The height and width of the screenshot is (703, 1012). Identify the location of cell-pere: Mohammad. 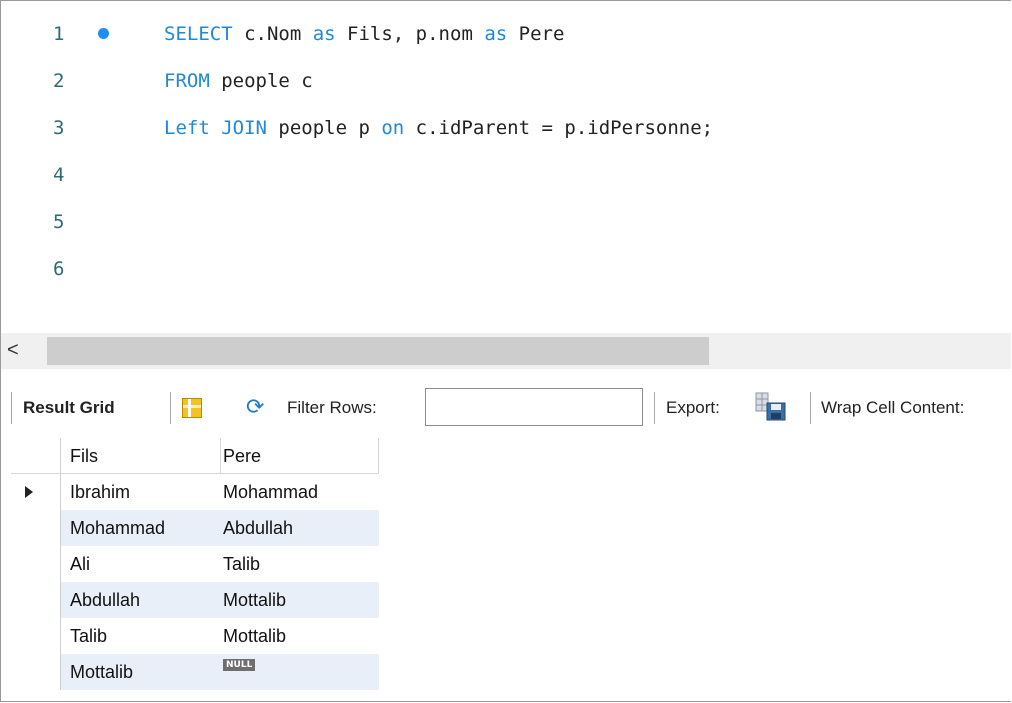
(300, 492).